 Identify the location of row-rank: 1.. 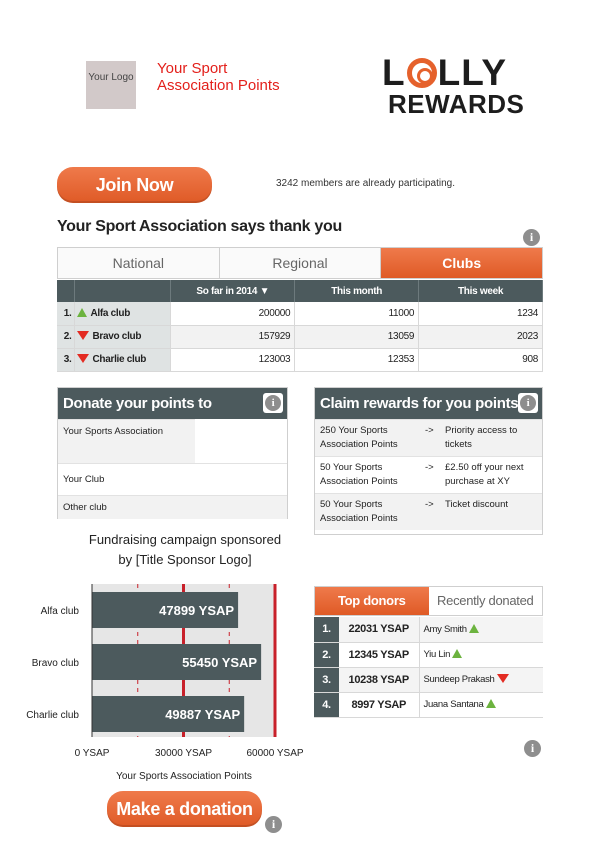
(66, 314).